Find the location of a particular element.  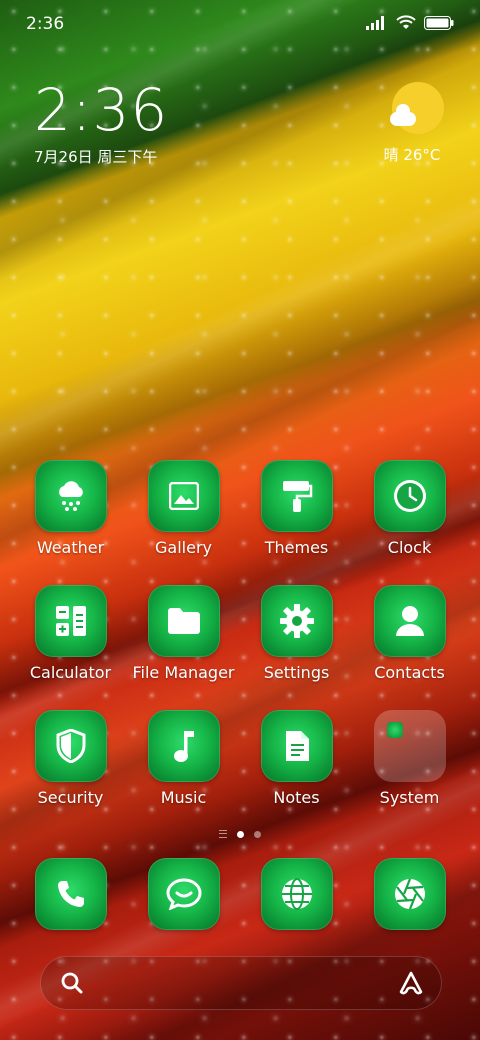

app-themes: Themes is located at coordinates (296, 514).